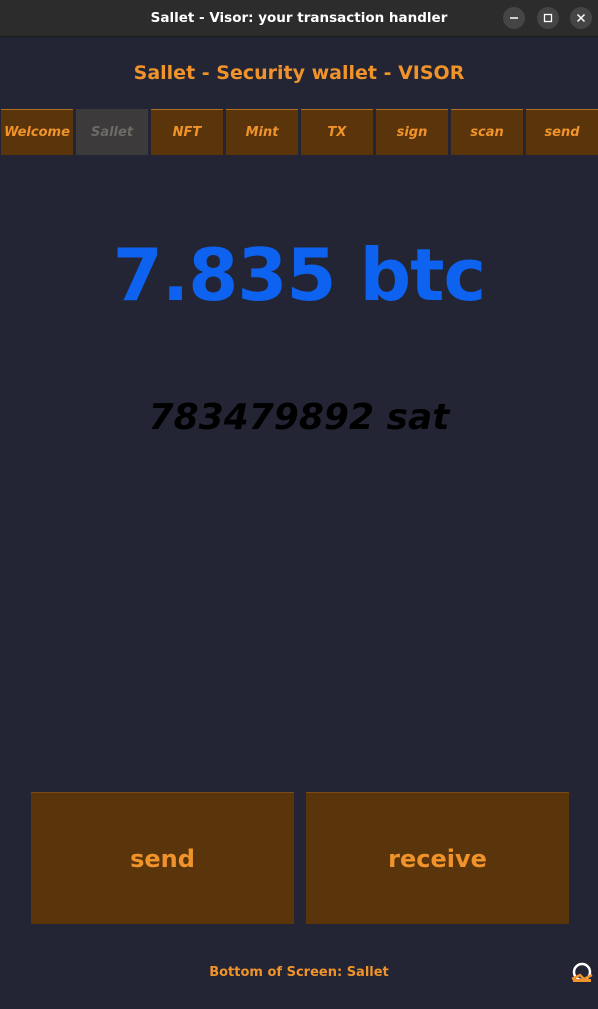  What do you see at coordinates (112, 132) in the screenshot?
I see `tab-sallet: Sallet` at bounding box center [112, 132].